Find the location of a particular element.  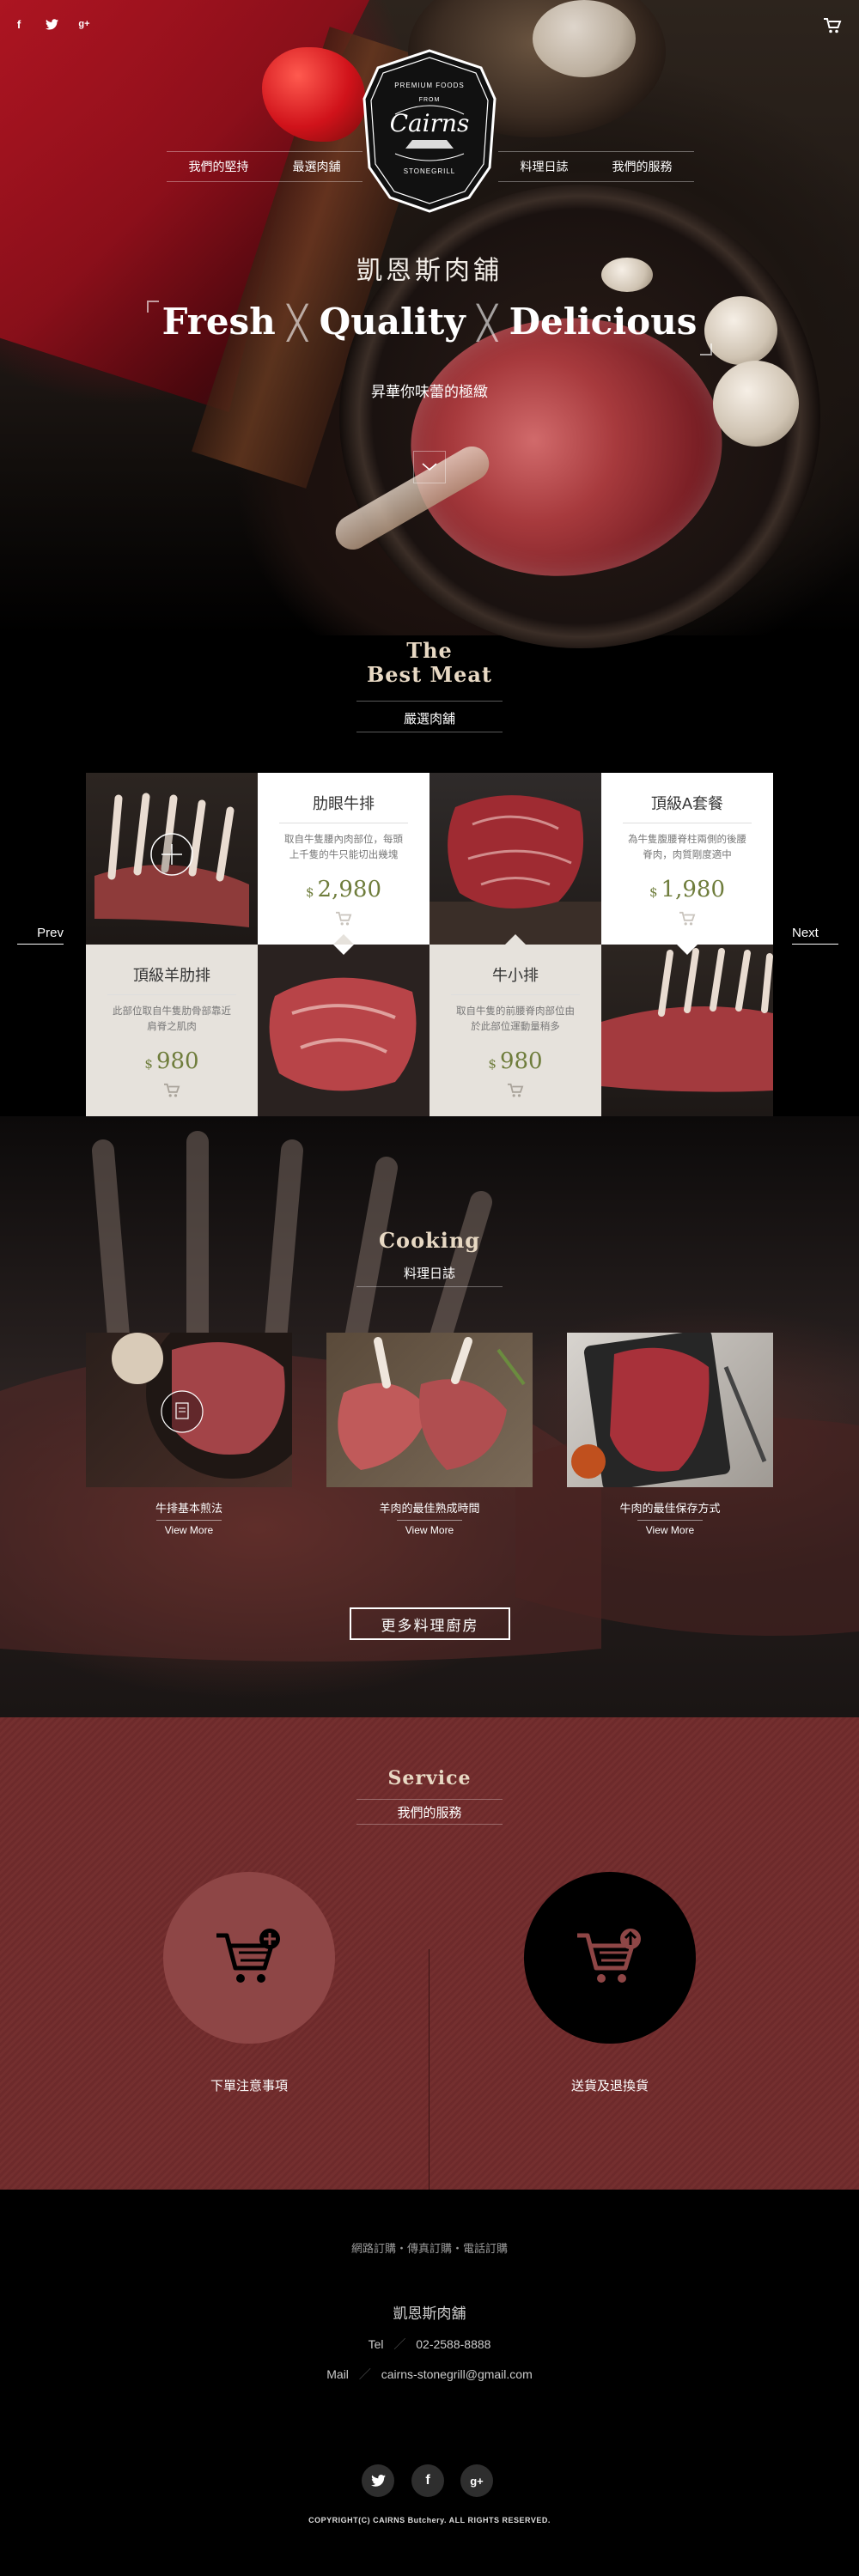

logo-top-text: PREMIUM FOODS is located at coordinates (430, 85).